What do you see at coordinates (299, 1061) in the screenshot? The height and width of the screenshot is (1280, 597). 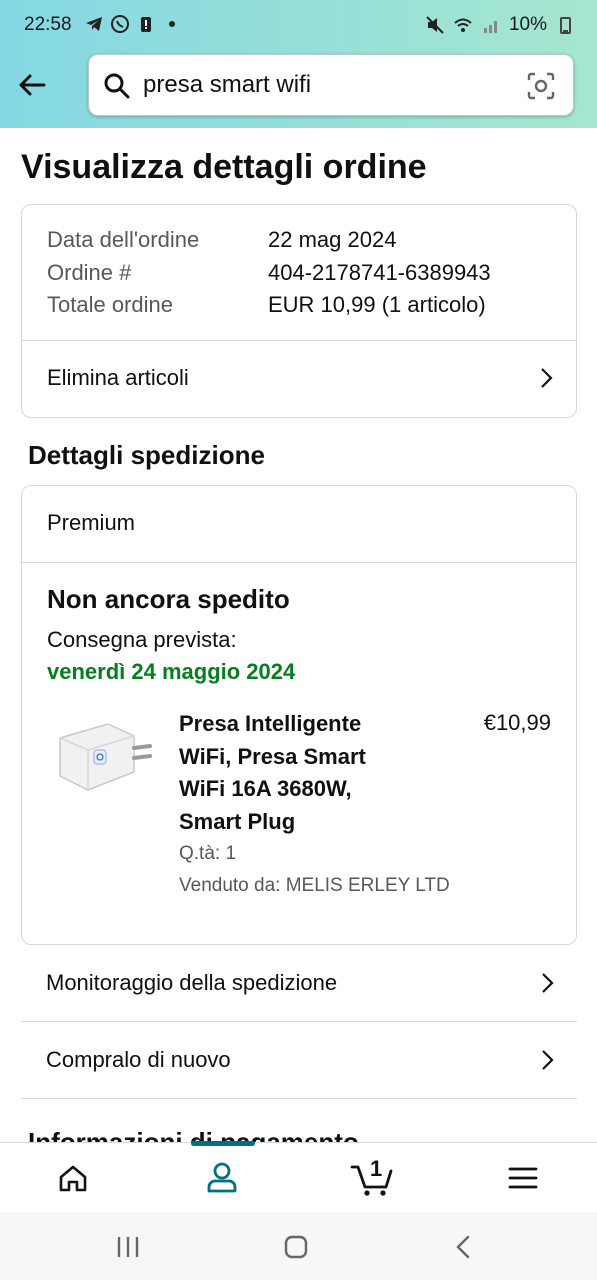 I see `buy-again-row: Compralo di nuovo` at bounding box center [299, 1061].